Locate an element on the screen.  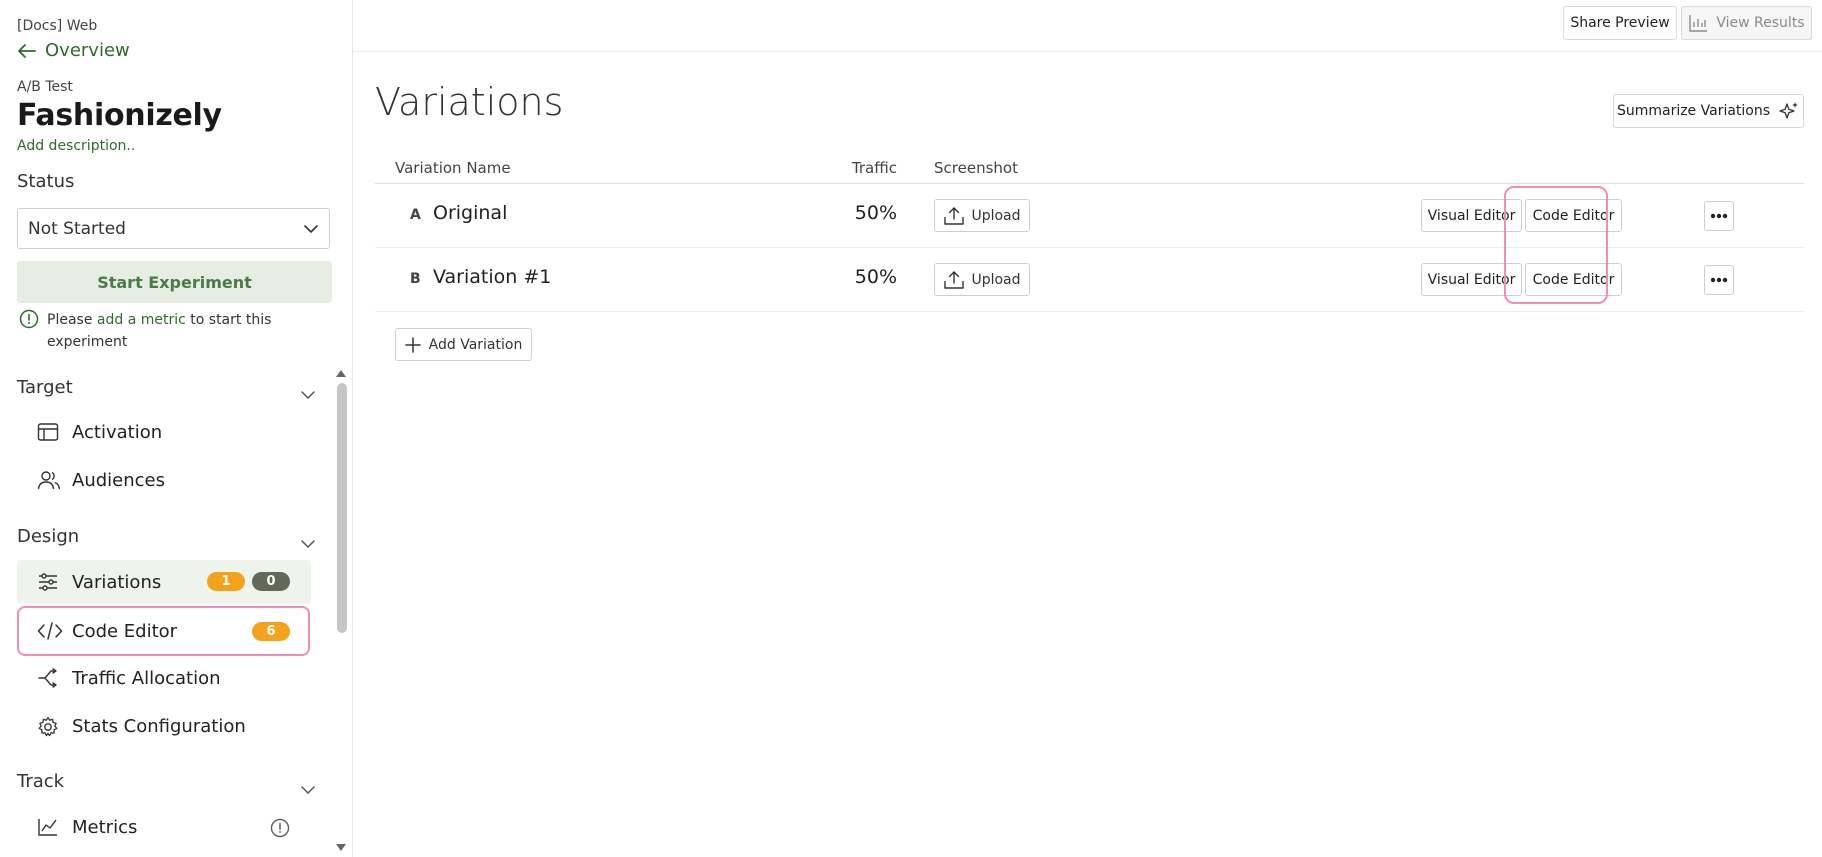
summarize-variations-button: Summarize Variations is located at coordinates (1708, 111).